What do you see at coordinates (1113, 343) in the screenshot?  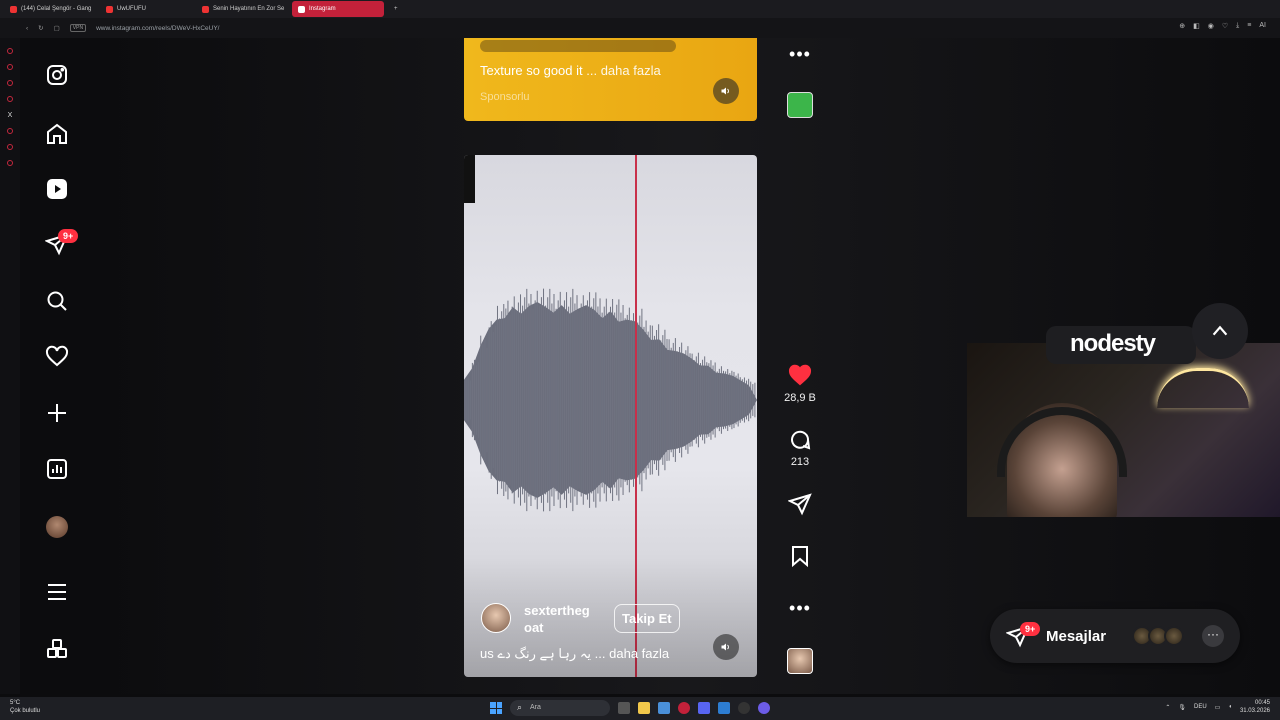 I see `sponsor-logo: nodesty` at bounding box center [1113, 343].